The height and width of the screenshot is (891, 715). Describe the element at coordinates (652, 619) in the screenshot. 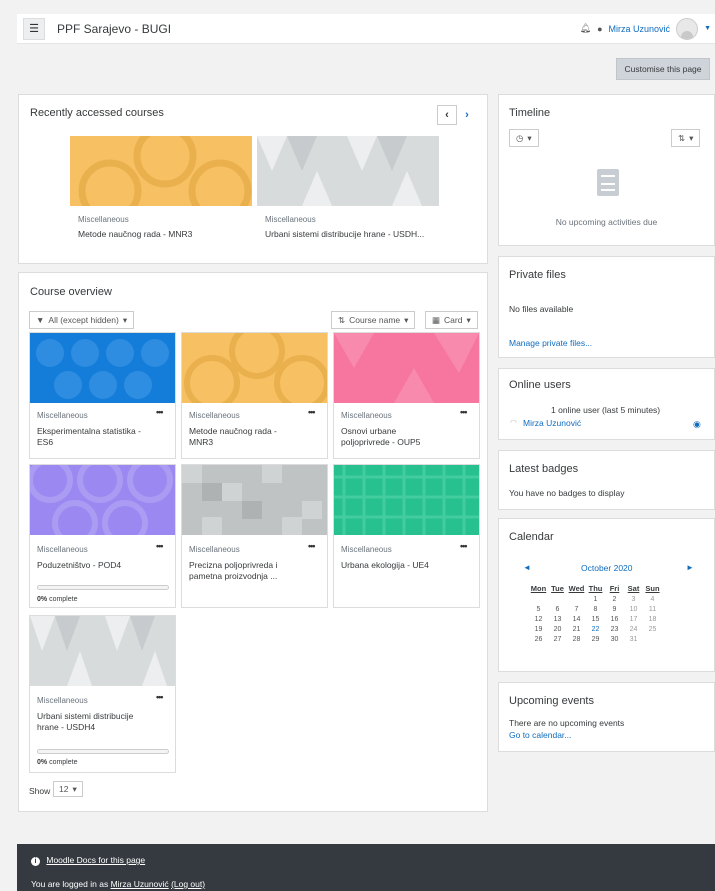

I see `calendar-day: 18` at that location.